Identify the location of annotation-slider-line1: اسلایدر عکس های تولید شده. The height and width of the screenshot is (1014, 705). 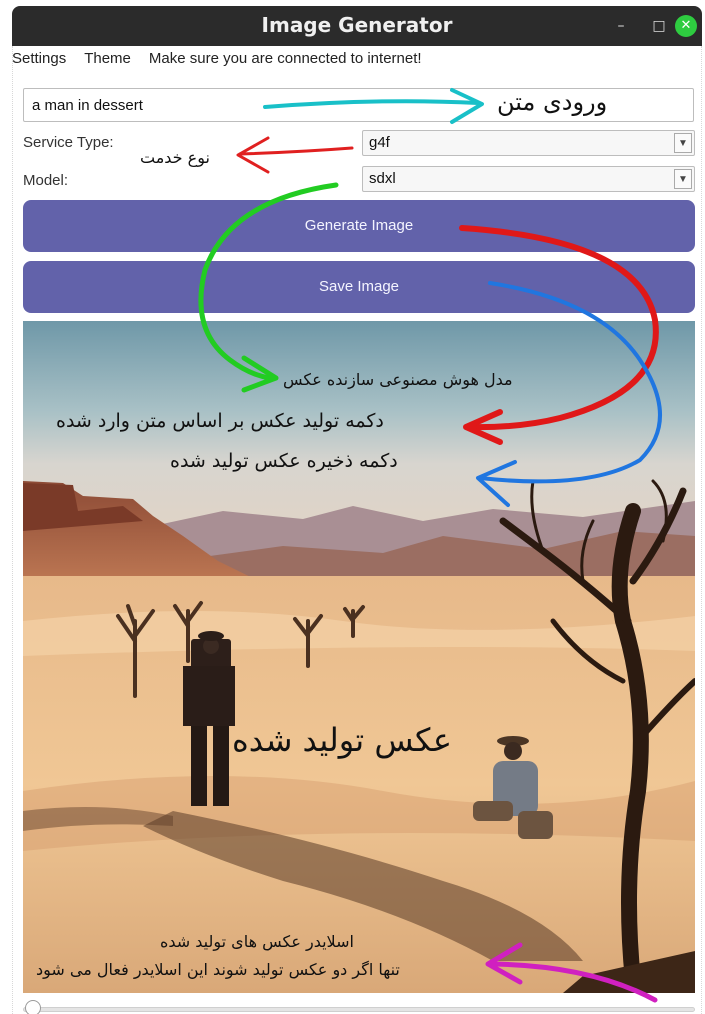
(257, 941).